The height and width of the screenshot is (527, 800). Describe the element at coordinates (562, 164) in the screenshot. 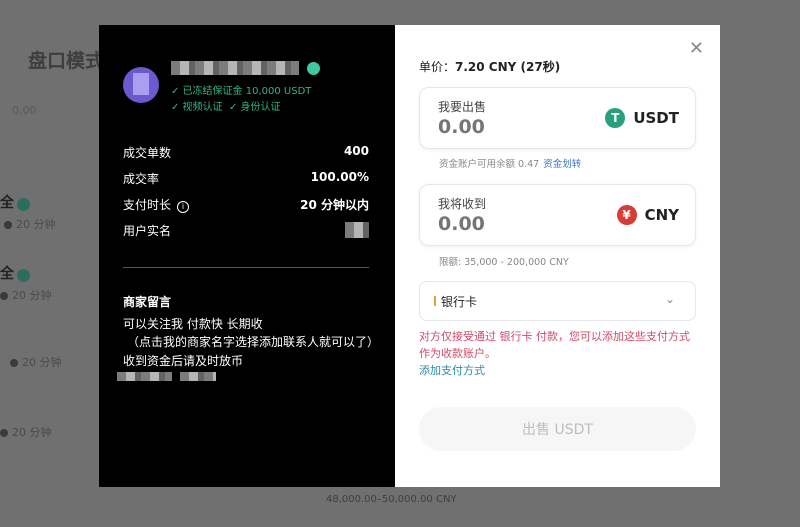

I see `transfer-link: 资金划转` at that location.